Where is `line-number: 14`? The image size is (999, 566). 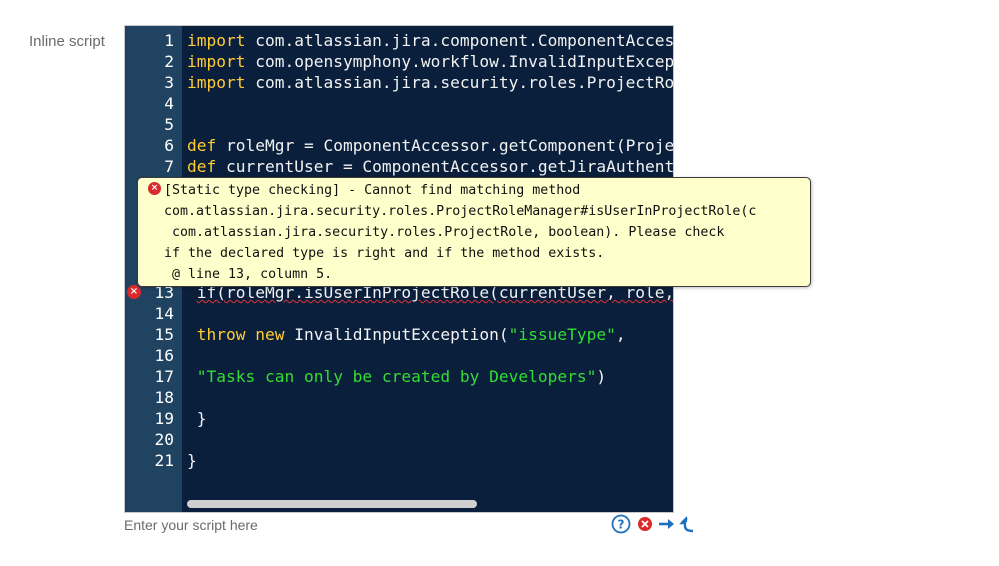 line-number: 14 is located at coordinates (164, 313).